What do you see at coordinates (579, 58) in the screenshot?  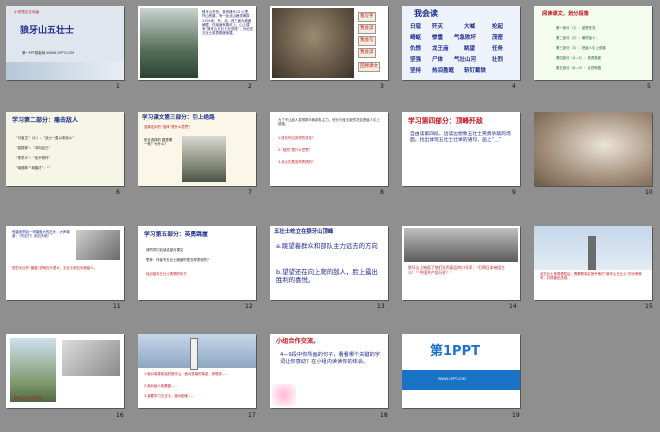 I see `slide-5-part-4: 第四部分（4—5）：英勇跳崖` at bounding box center [579, 58].